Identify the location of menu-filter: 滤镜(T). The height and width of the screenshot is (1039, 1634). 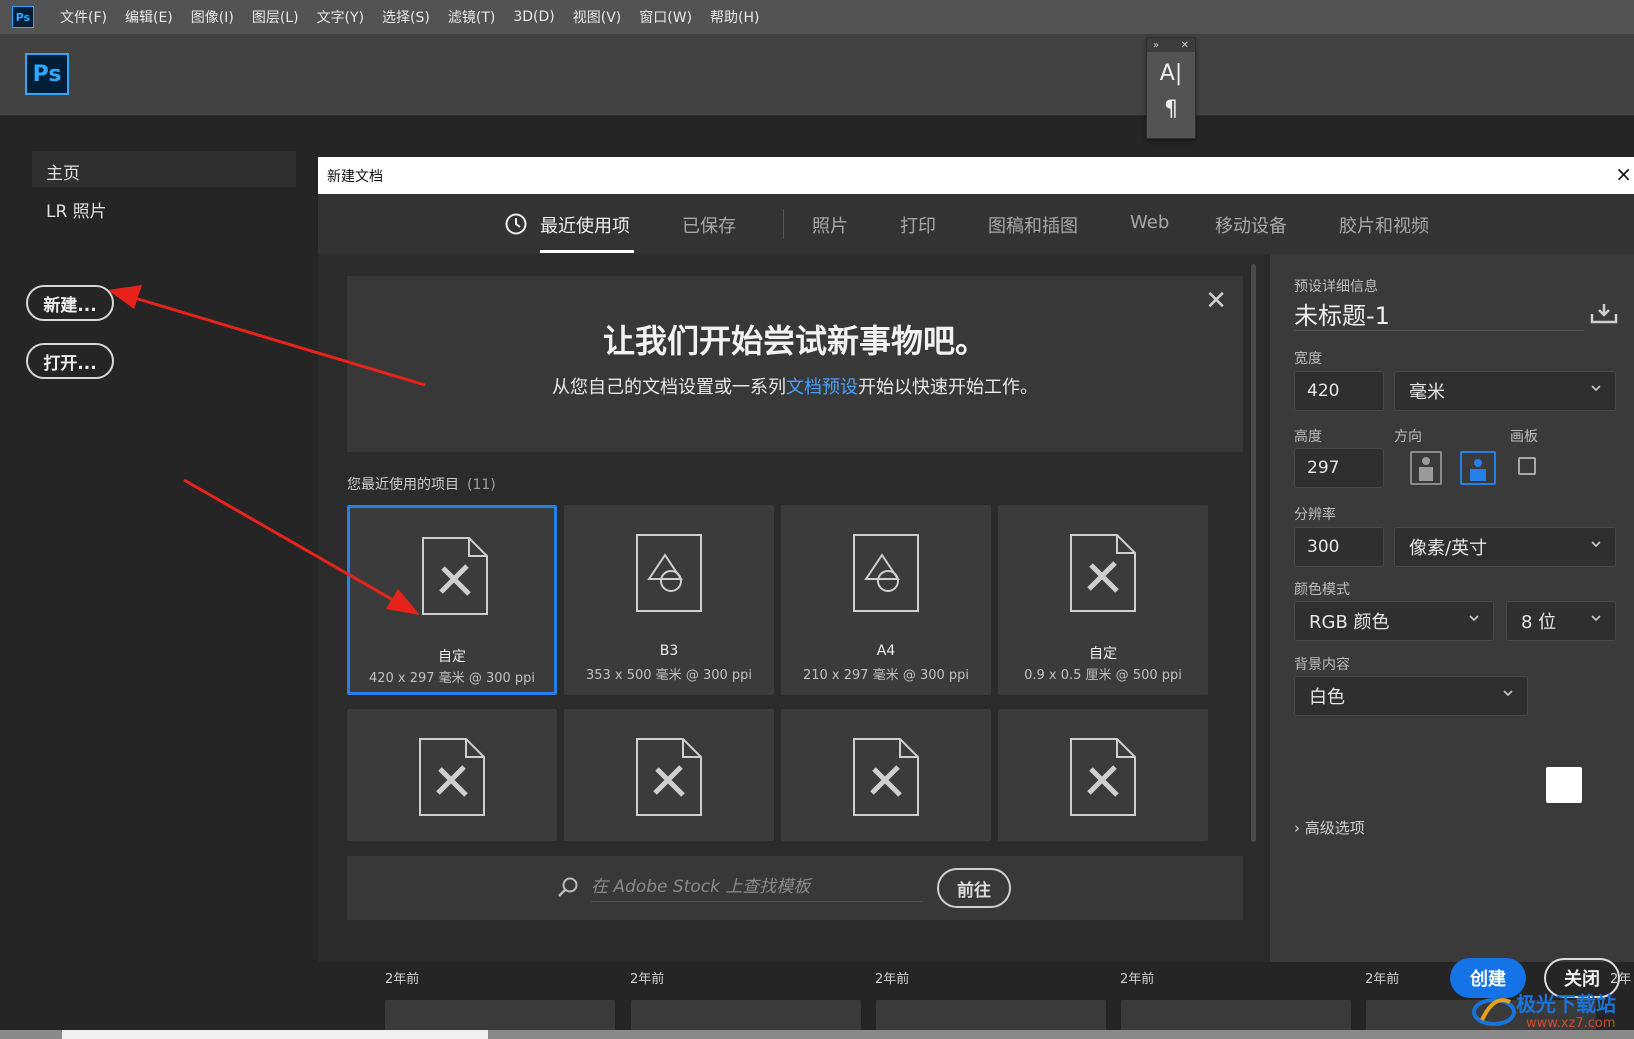
(471, 17).